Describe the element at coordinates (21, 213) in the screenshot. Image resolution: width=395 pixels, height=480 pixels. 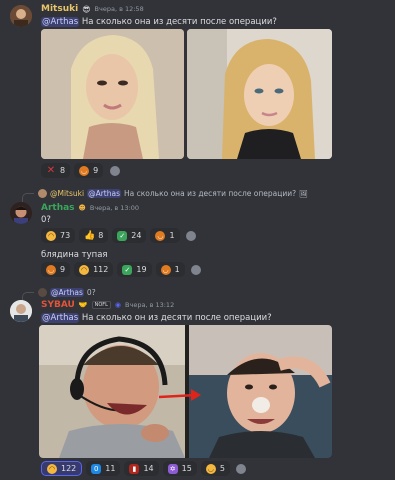
I see `avatar-arthas` at that location.